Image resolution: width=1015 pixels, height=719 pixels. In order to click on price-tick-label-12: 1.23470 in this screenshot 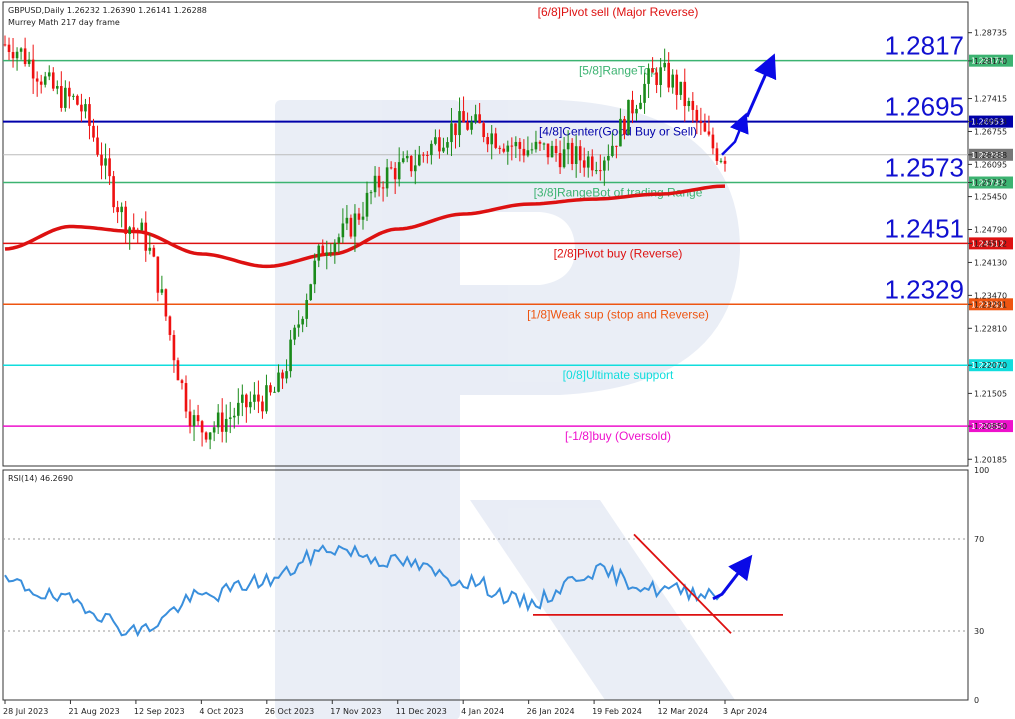, I will do `click(990, 295)`.